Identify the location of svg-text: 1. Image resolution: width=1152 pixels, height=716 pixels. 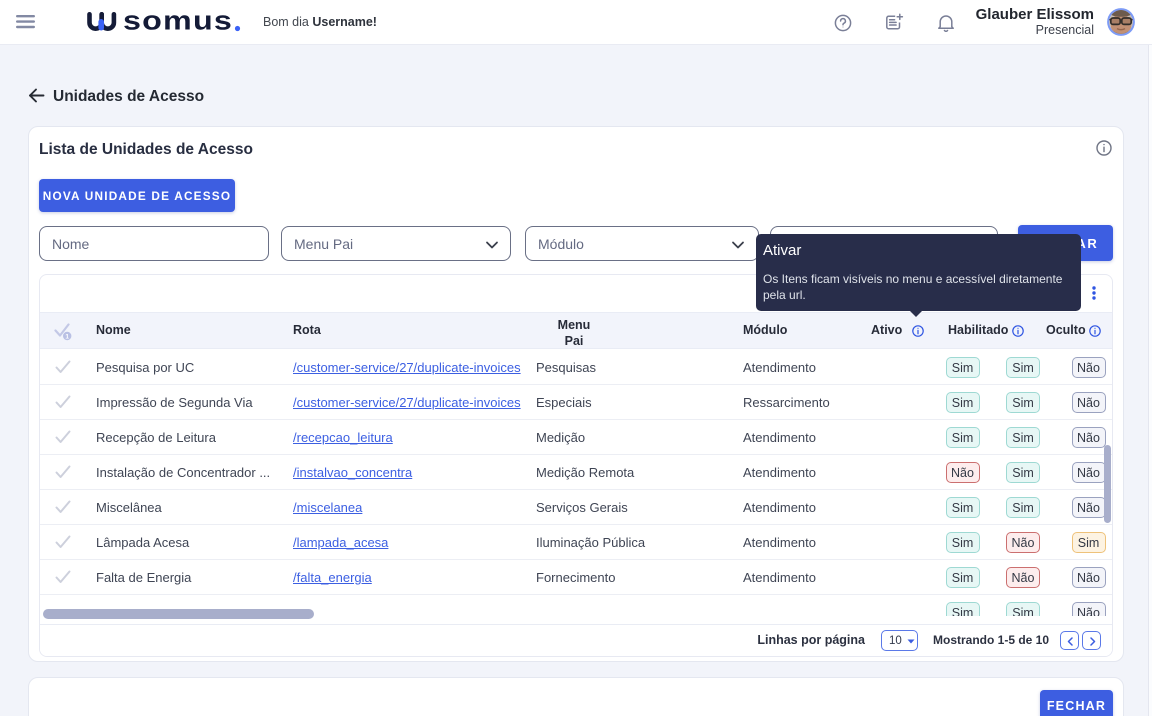
(67, 337).